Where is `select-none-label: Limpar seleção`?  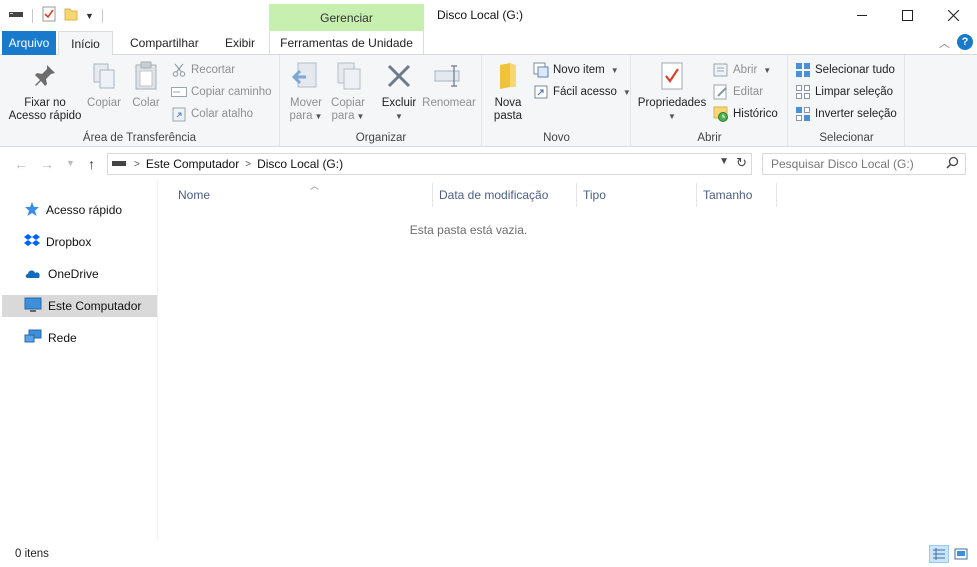 select-none-label: Limpar seleção is located at coordinates (854, 92).